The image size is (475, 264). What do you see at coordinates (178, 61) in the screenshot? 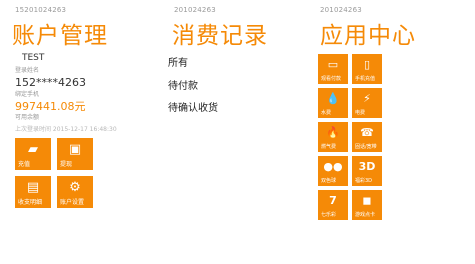
I see `menu-item-all: 所有` at bounding box center [178, 61].